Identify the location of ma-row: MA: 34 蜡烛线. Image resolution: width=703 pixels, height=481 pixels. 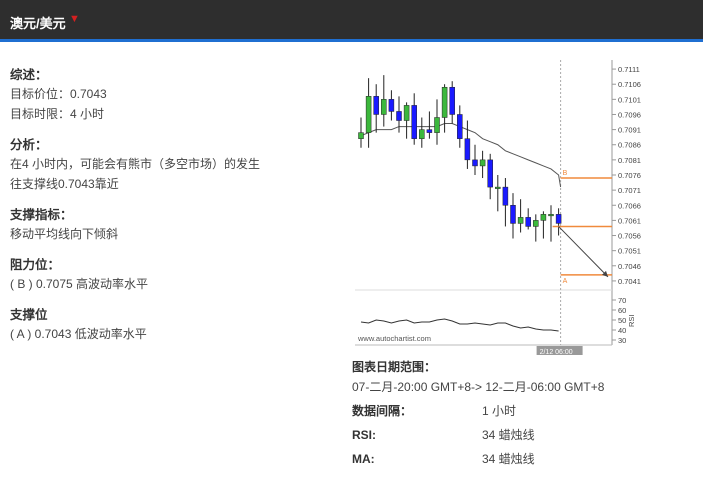
(522, 461).